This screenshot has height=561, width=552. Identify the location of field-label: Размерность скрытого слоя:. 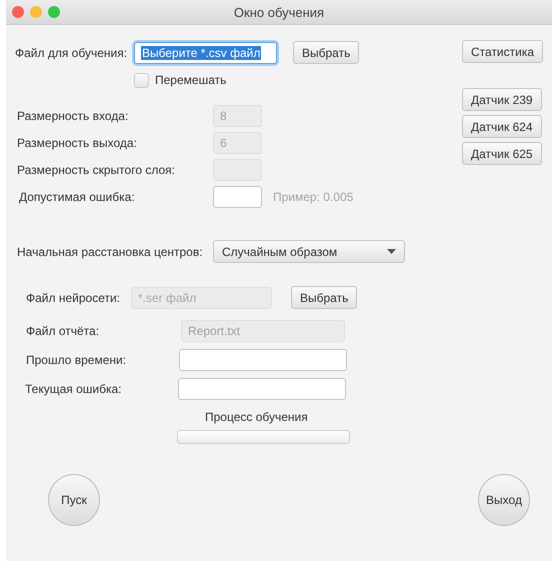
(96, 169).